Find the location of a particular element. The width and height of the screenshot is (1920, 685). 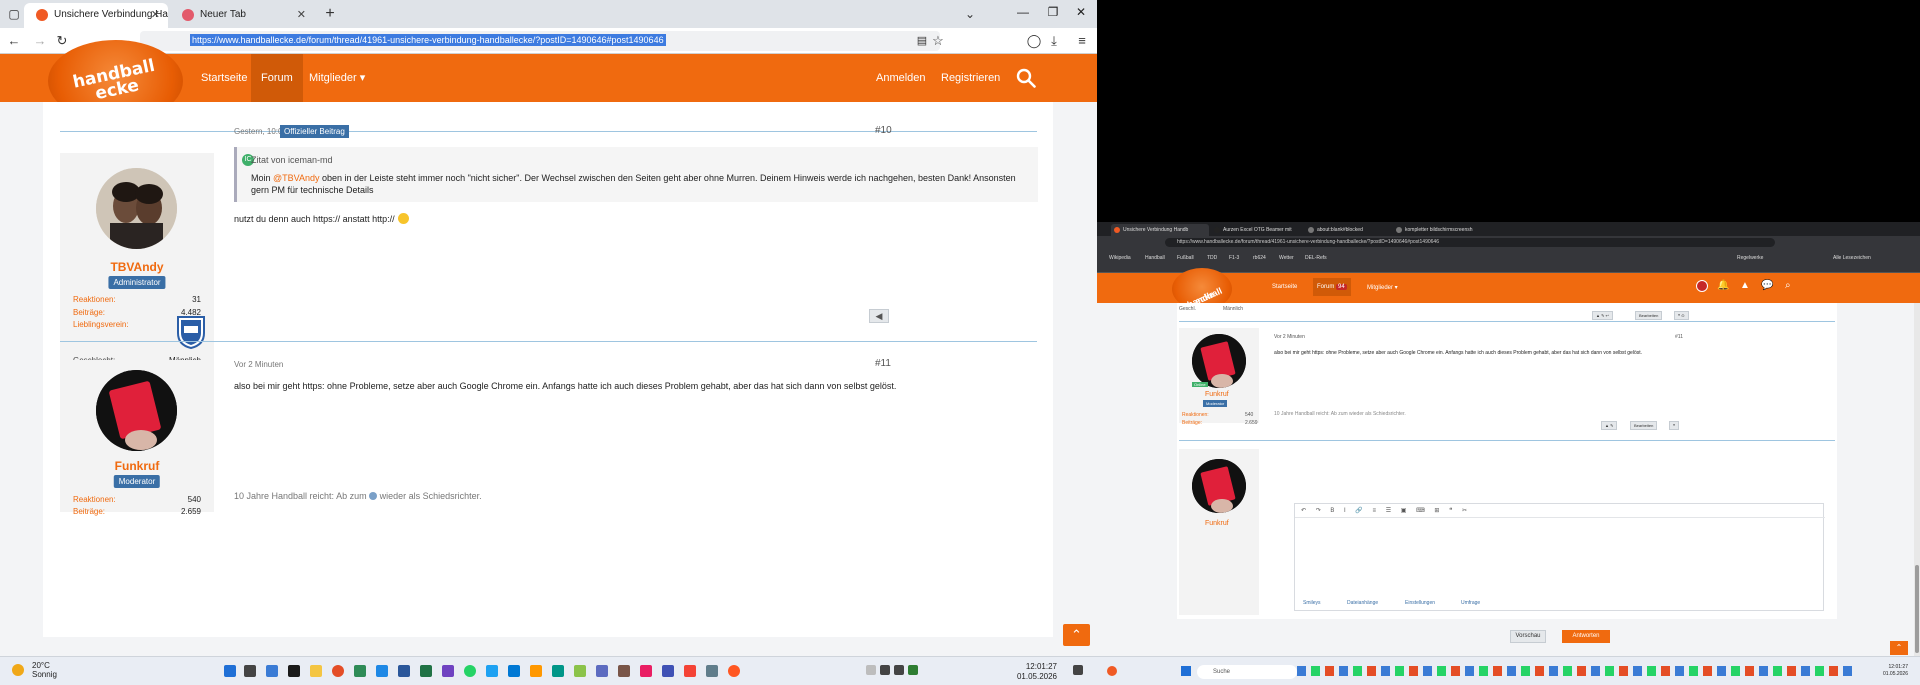

reload-icon: ↻ is located at coordinates (62, 41).